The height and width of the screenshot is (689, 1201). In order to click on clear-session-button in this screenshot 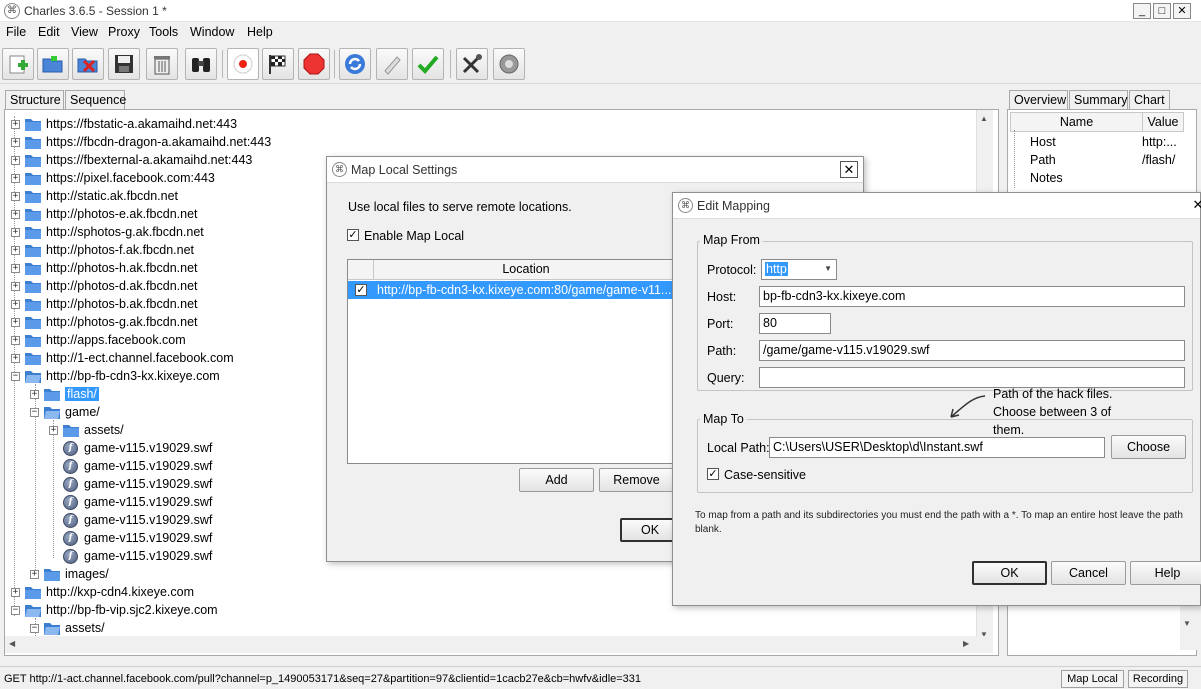, I will do `click(162, 64)`.